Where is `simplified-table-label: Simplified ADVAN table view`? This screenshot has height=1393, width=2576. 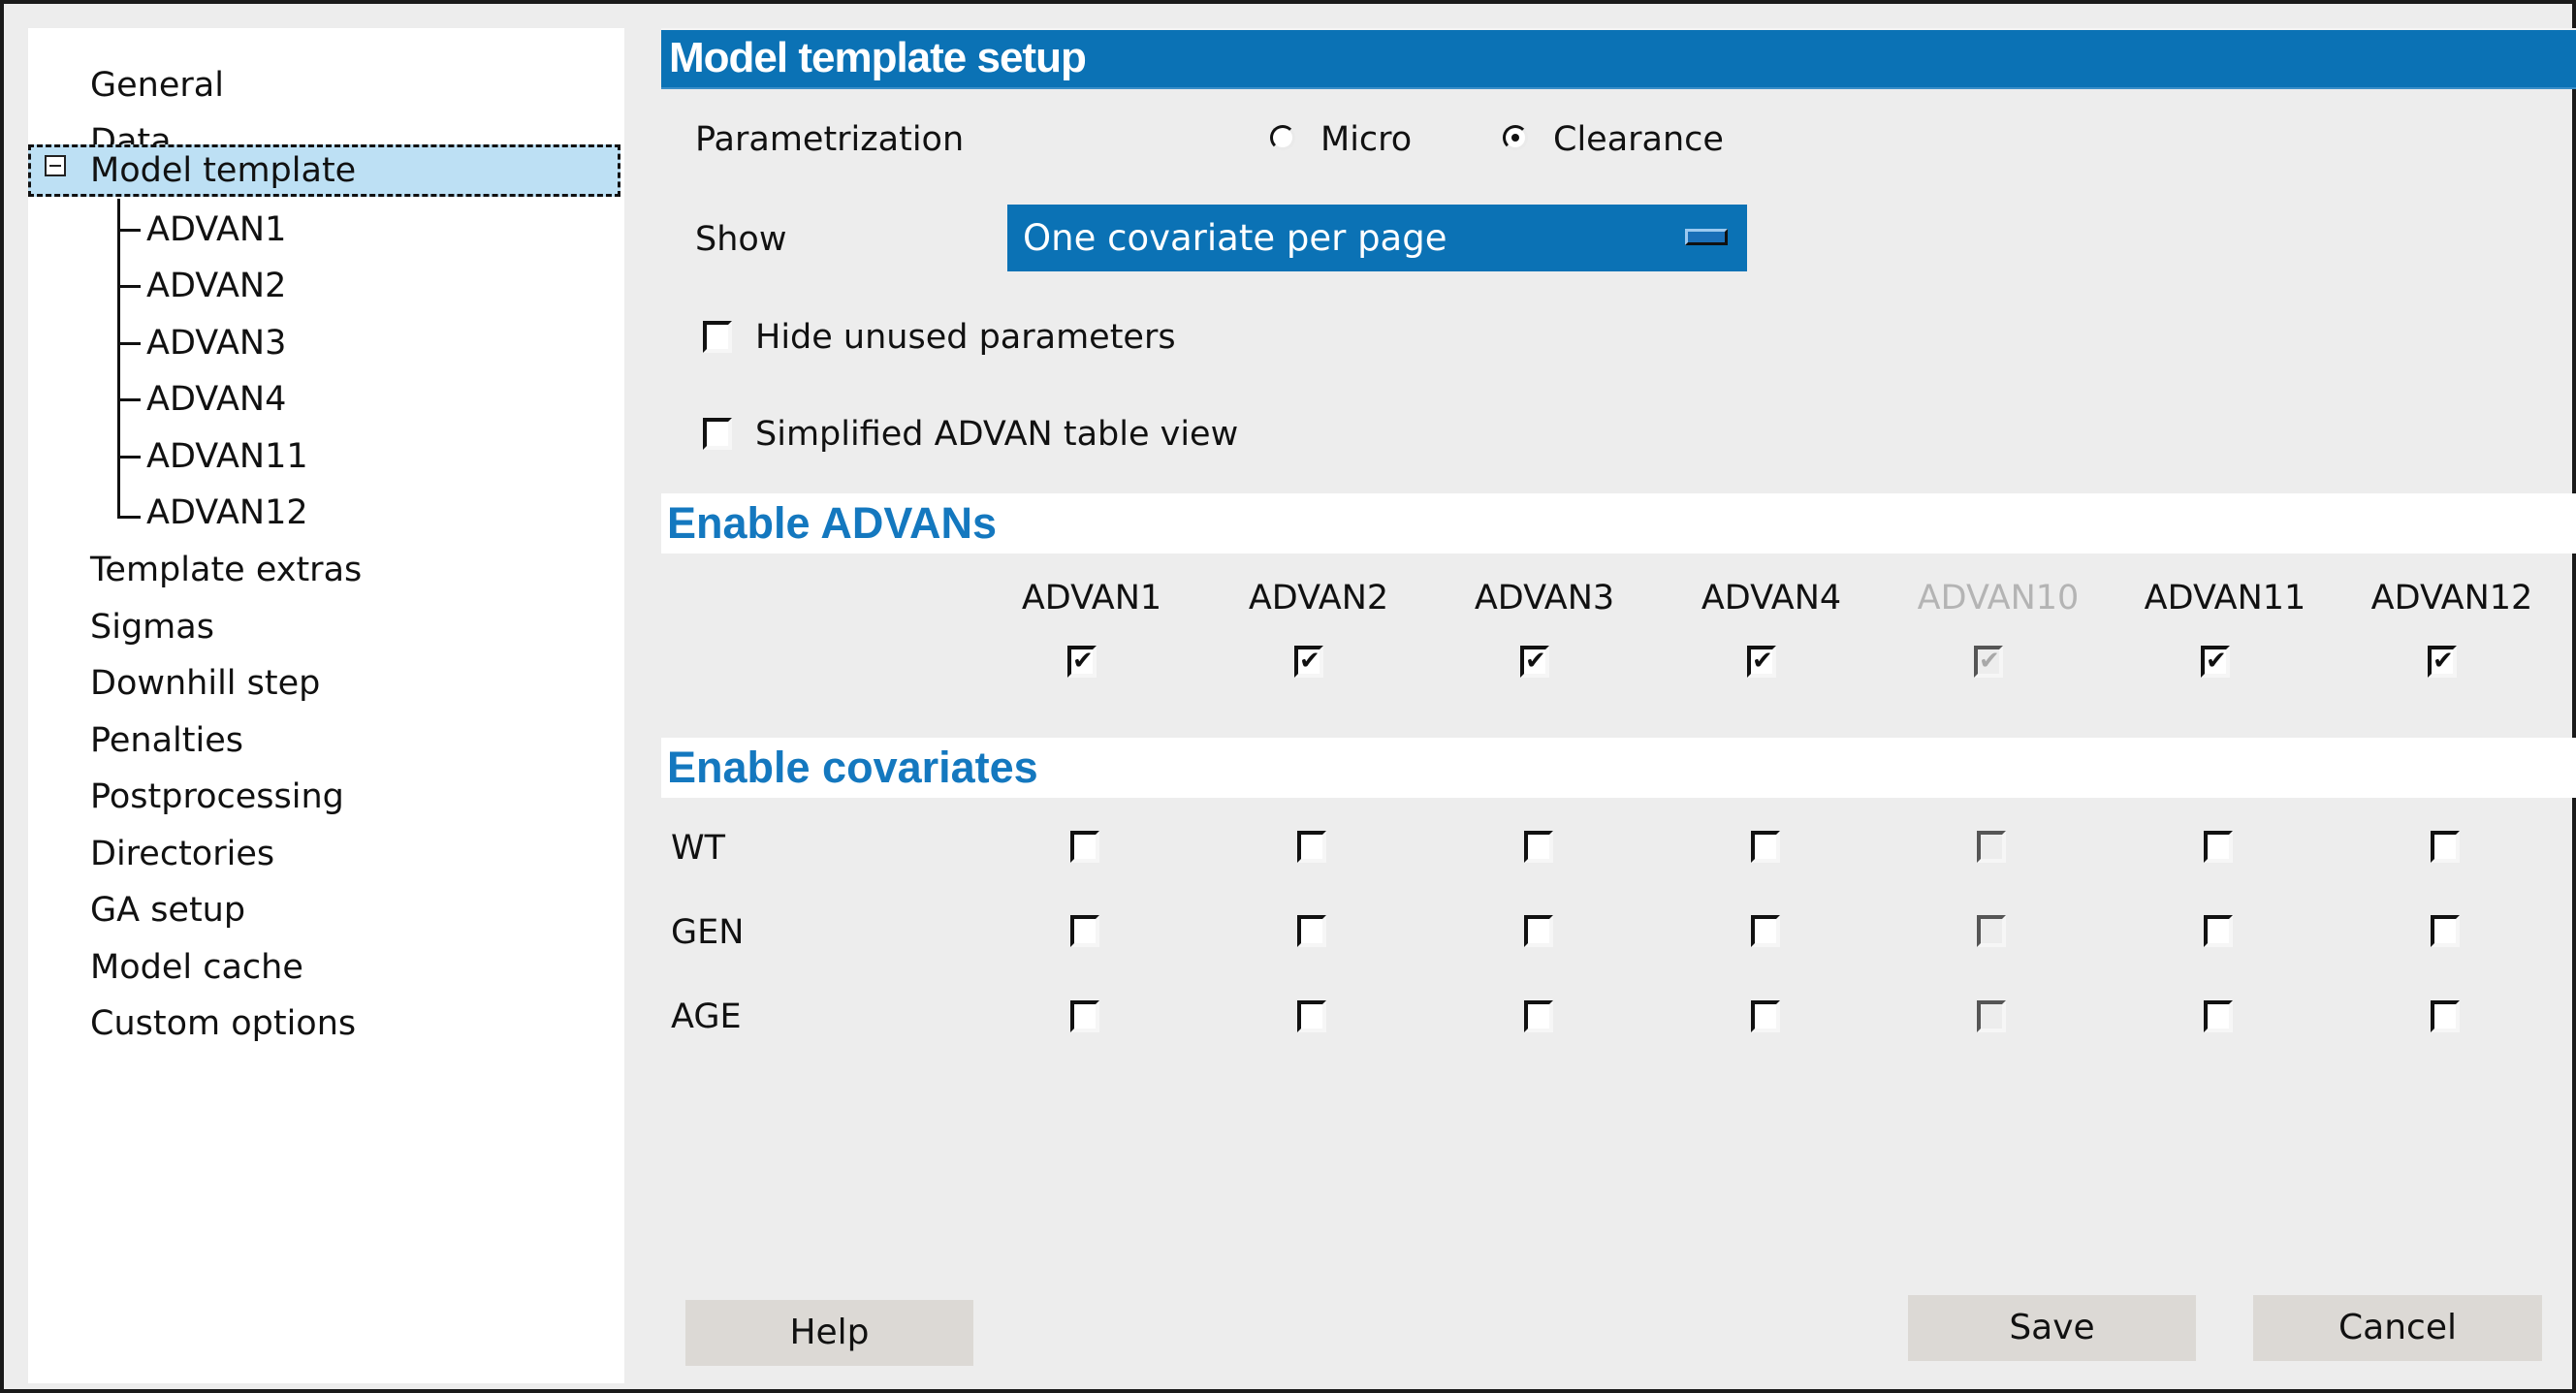 simplified-table-label: Simplified ADVAN table view is located at coordinates (996, 434).